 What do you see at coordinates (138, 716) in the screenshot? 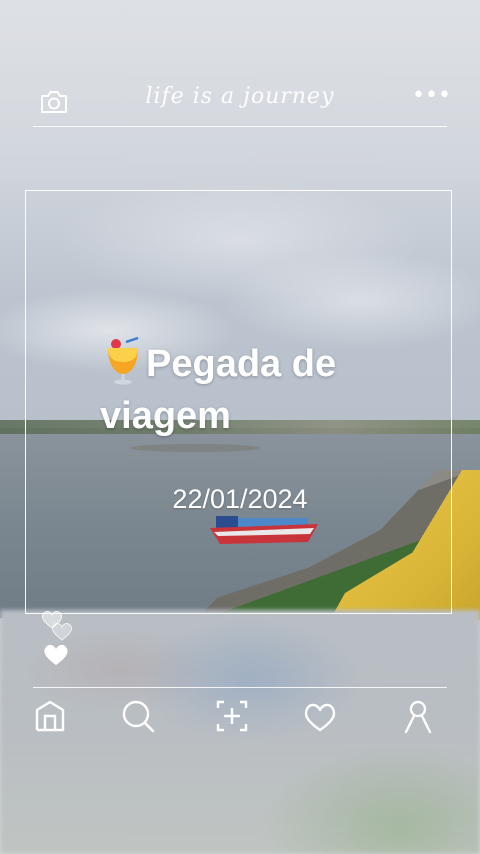
I see `search-icon` at bounding box center [138, 716].